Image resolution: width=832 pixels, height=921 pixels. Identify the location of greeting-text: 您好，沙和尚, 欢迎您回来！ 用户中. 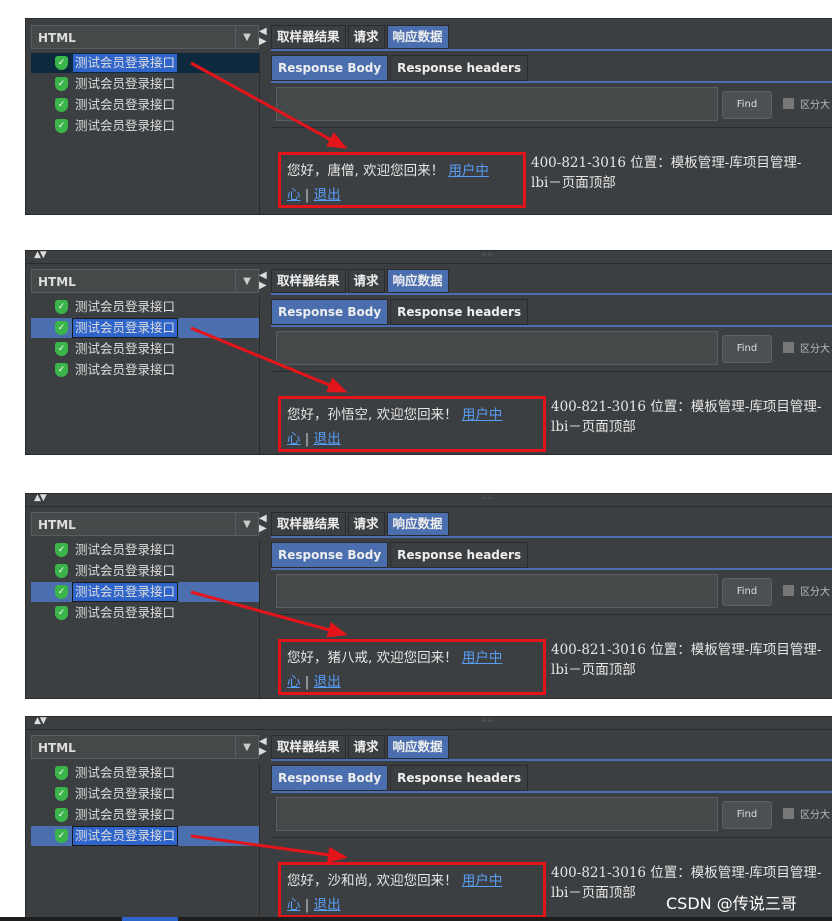
(394, 879).